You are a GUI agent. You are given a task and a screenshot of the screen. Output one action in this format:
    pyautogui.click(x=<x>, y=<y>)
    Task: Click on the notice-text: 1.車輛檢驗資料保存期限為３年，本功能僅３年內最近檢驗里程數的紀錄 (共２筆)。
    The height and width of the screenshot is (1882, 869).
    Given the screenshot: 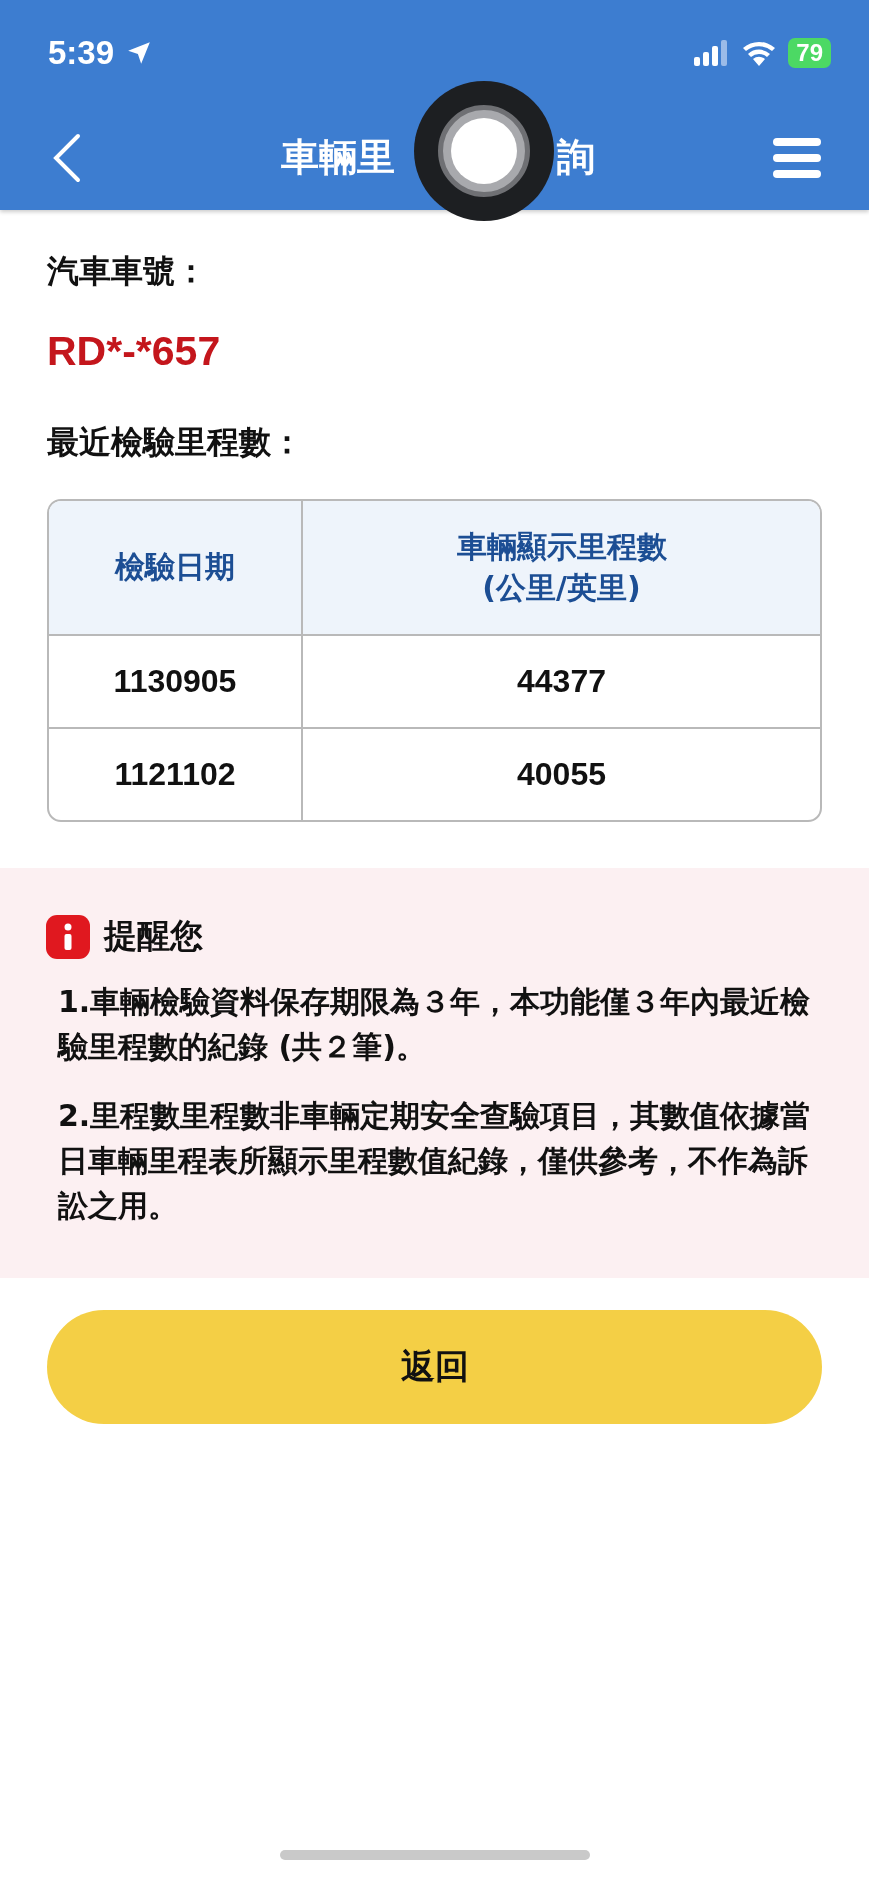 What is the action you would take?
    pyautogui.click(x=435, y=1024)
    